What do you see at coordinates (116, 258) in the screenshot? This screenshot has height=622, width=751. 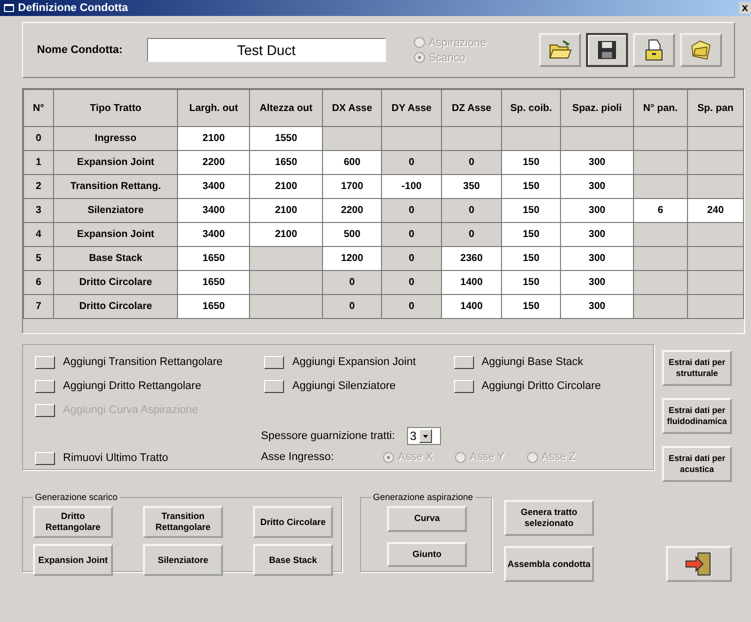 I see `table-cell: Base Stack` at bounding box center [116, 258].